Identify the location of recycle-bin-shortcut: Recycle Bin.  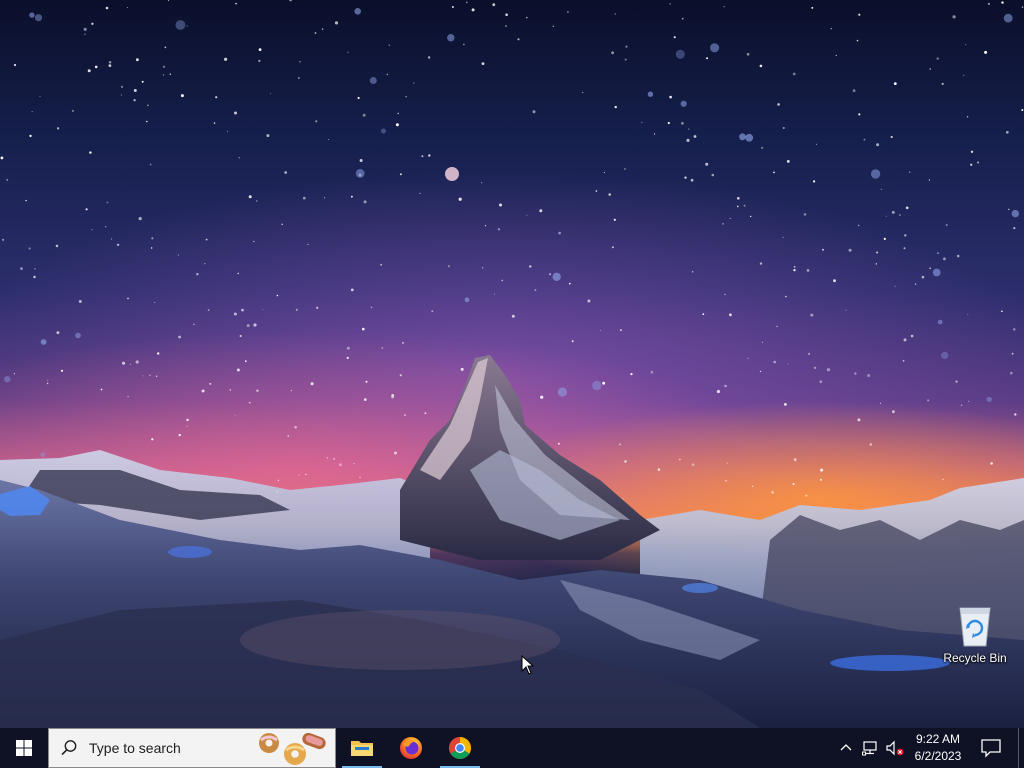
(975, 636).